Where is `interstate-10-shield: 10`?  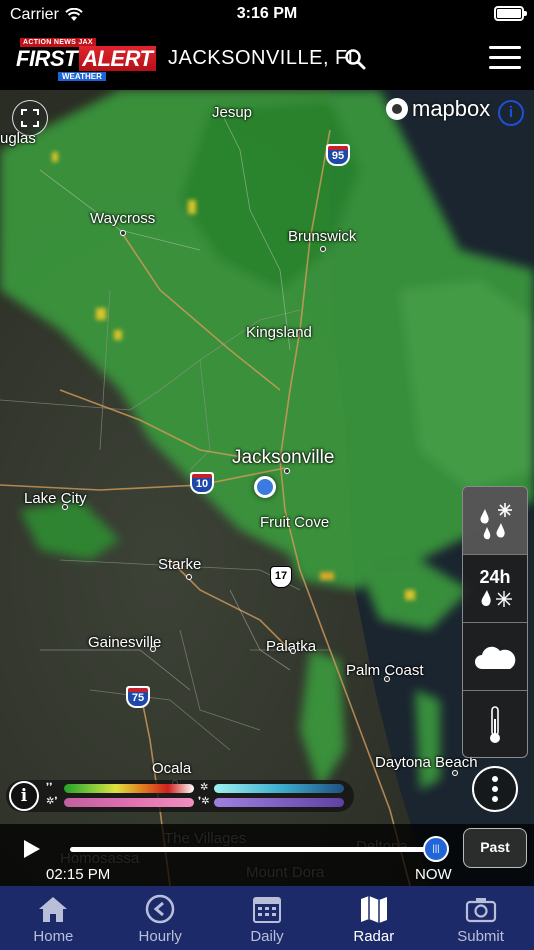 interstate-10-shield: 10 is located at coordinates (202, 483).